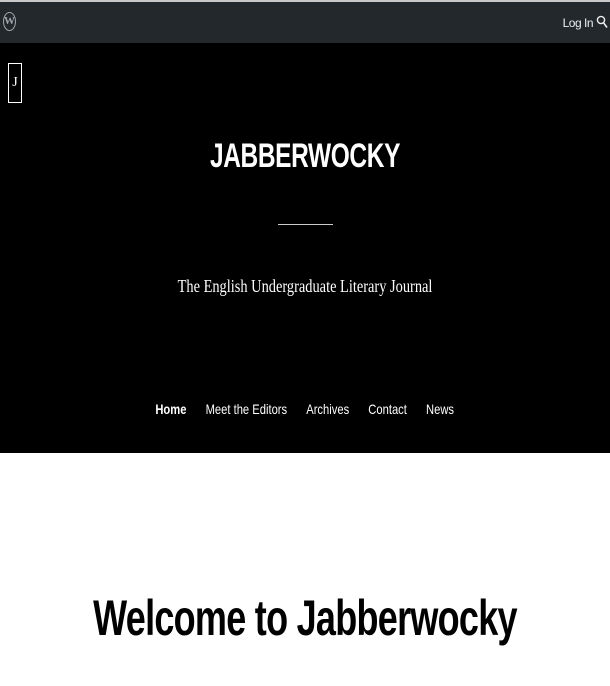 The width and height of the screenshot is (610, 686). I want to click on nav-item-news: News, so click(440, 409).